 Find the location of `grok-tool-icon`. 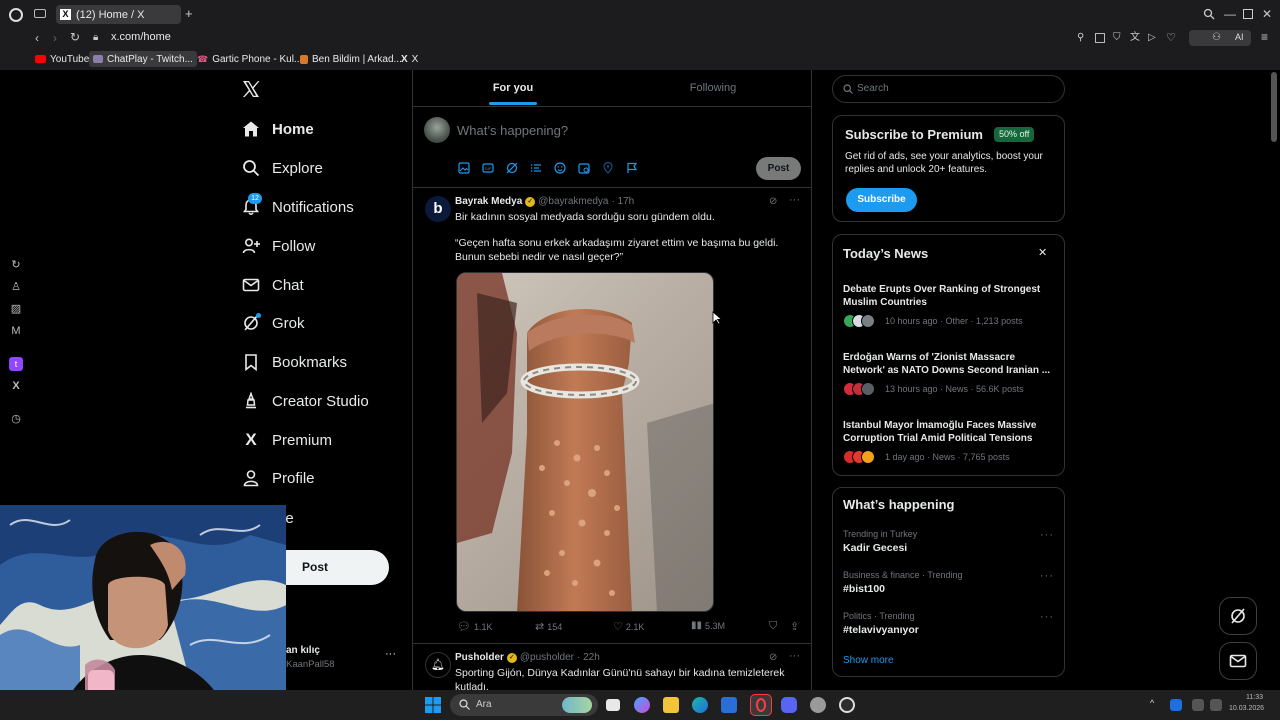

grok-tool-icon is located at coordinates (513, 169).